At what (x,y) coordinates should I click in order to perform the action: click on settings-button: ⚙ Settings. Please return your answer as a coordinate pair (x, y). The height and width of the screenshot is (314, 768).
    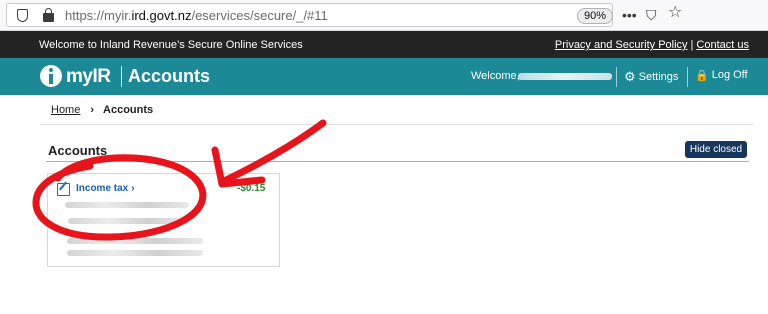
    Looking at the image, I should click on (651, 77).